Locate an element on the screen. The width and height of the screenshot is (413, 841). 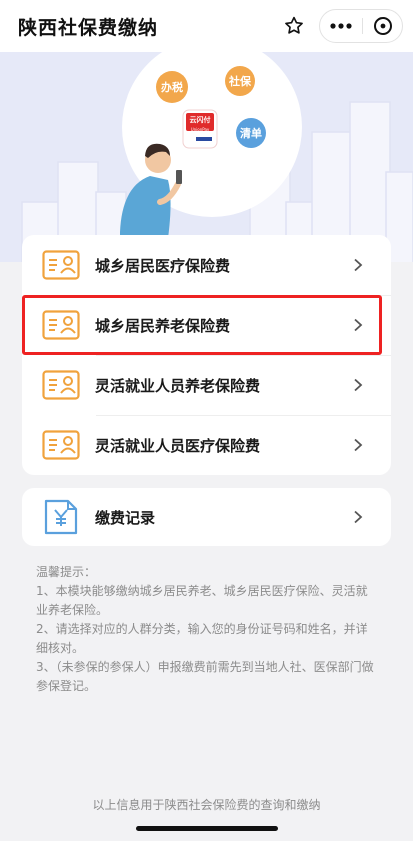
payment-record-item: 缴费记录 is located at coordinates (206, 517).